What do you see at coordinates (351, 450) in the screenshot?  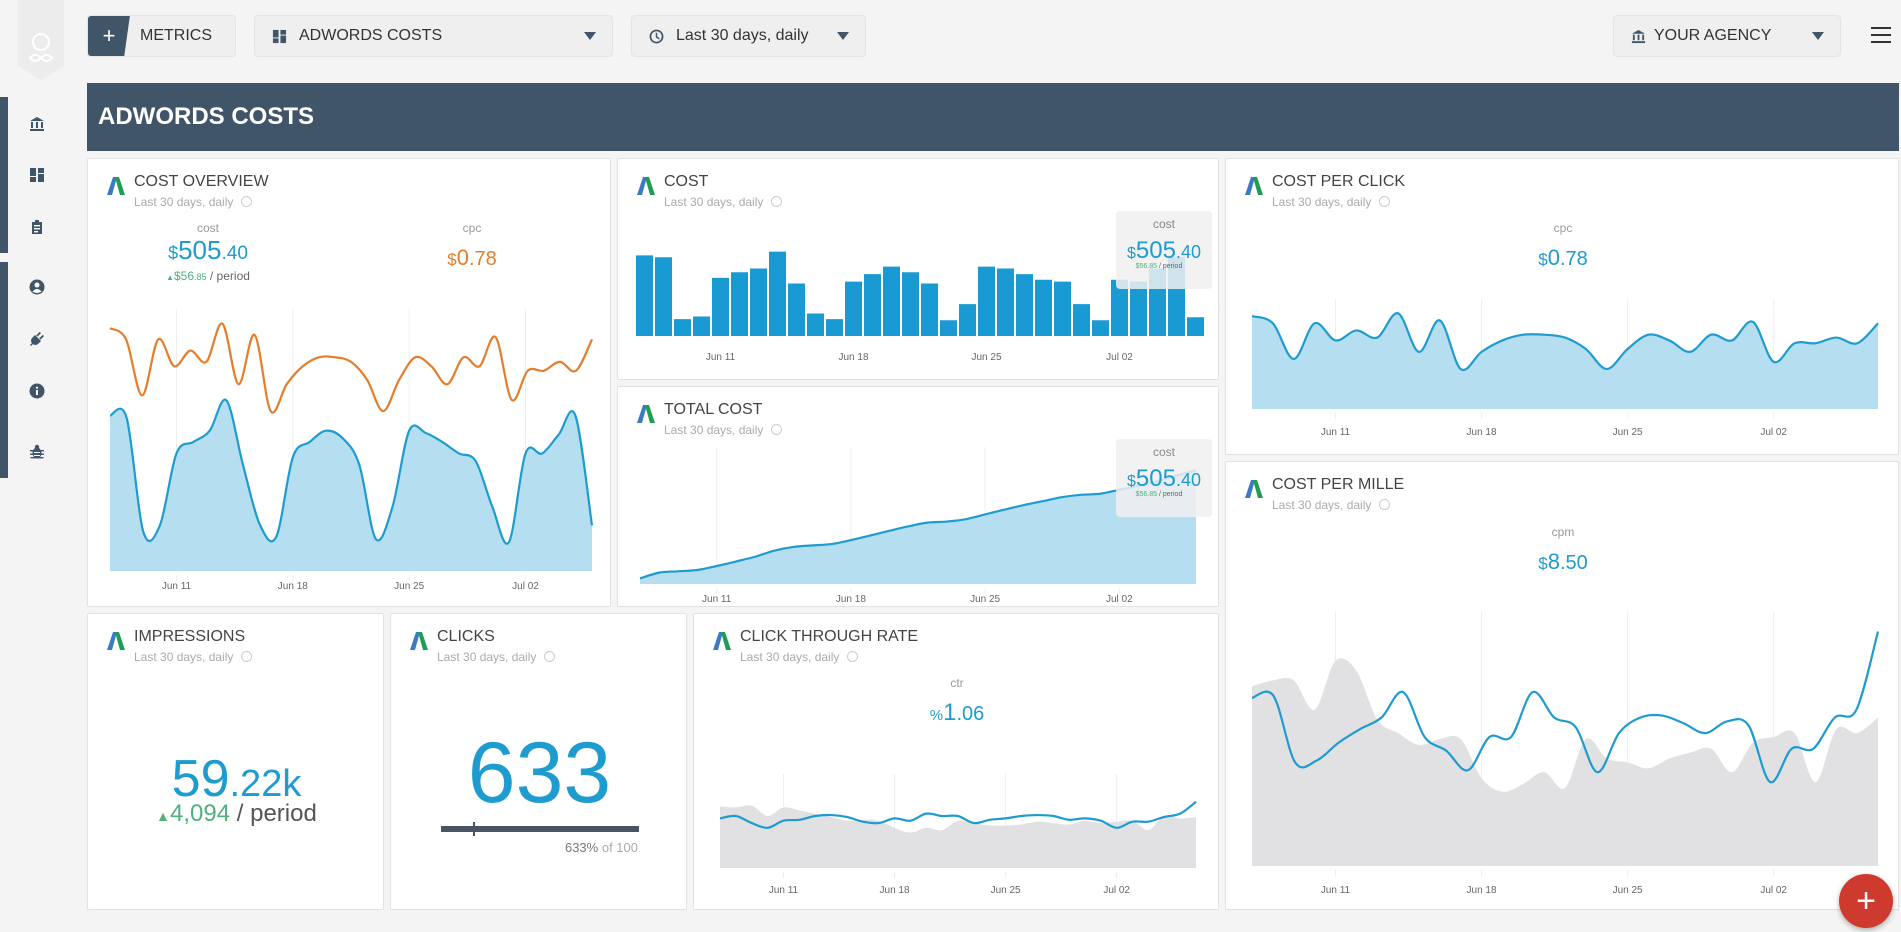 I see `cost-overview-chart: Jun 11 Jun 18 Jun 25 Jul 02` at bounding box center [351, 450].